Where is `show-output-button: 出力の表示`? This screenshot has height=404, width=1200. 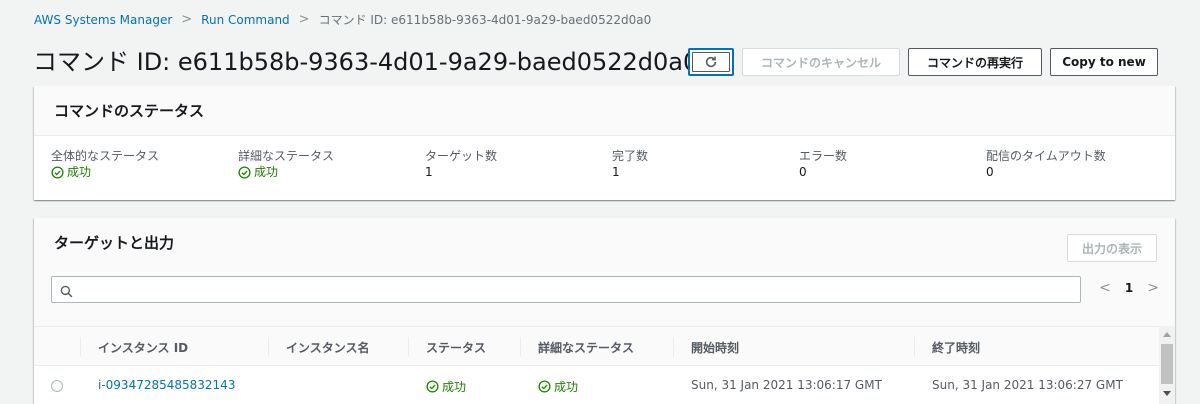
show-output-button: 出力の表示 is located at coordinates (1111, 248).